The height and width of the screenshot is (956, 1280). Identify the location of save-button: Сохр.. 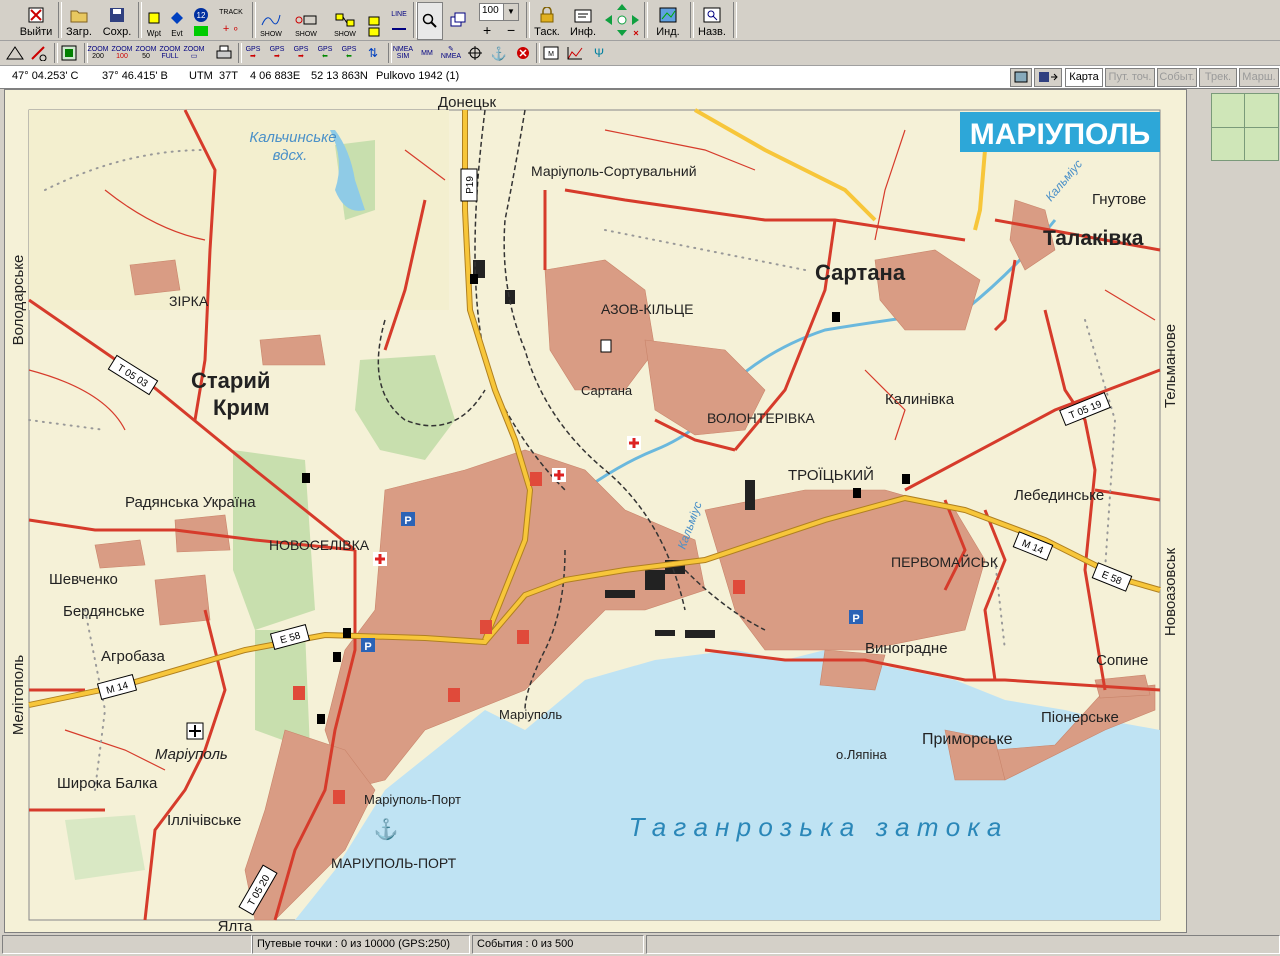
(117, 20).